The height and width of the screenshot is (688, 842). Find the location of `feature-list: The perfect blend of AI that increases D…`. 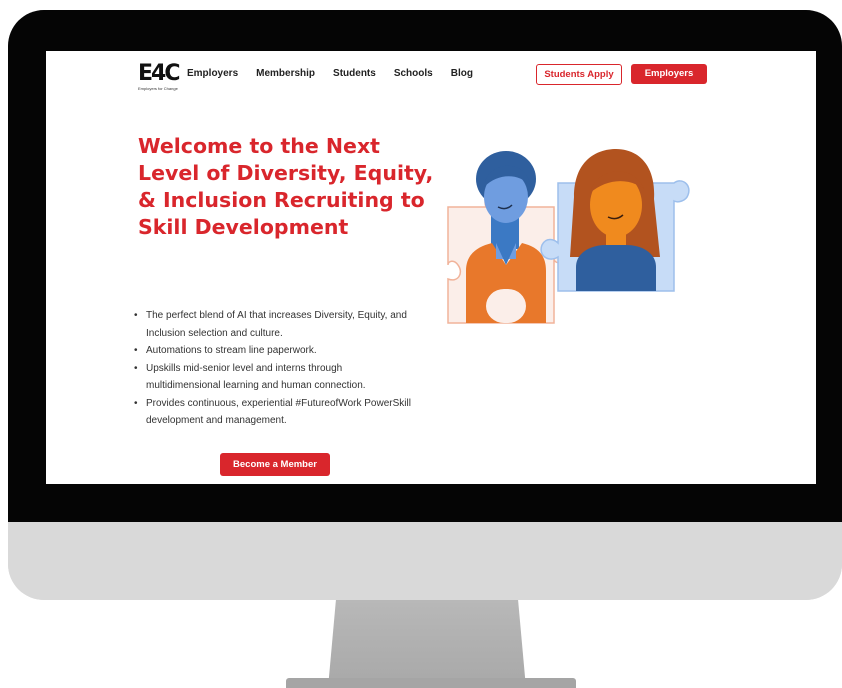

feature-list: The perfect blend of AI that increases D… is located at coordinates (275, 368).